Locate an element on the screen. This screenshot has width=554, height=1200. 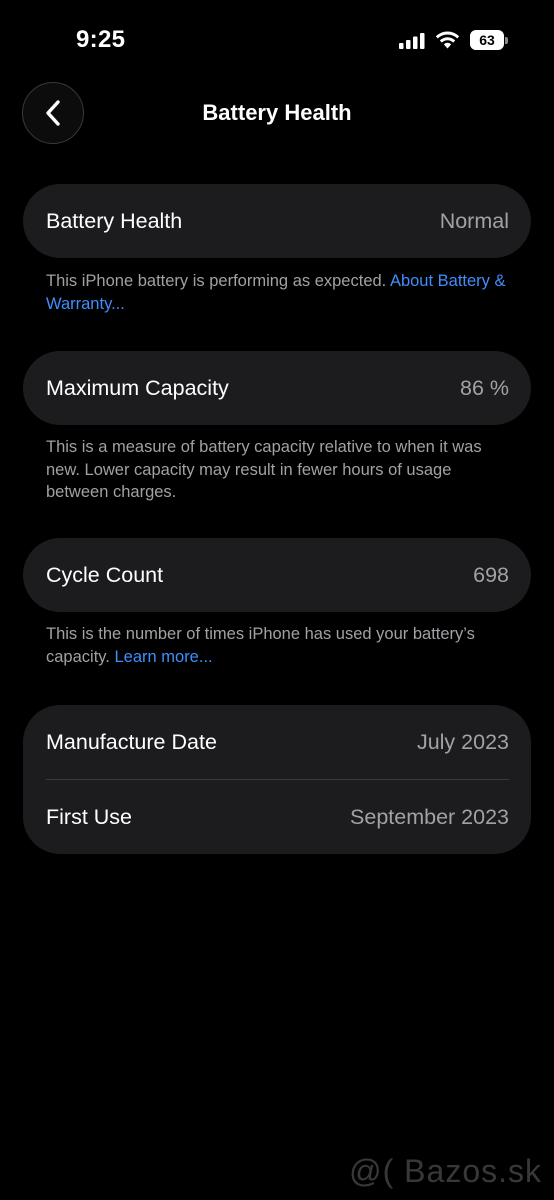
wifi-icon is located at coordinates (447, 40).